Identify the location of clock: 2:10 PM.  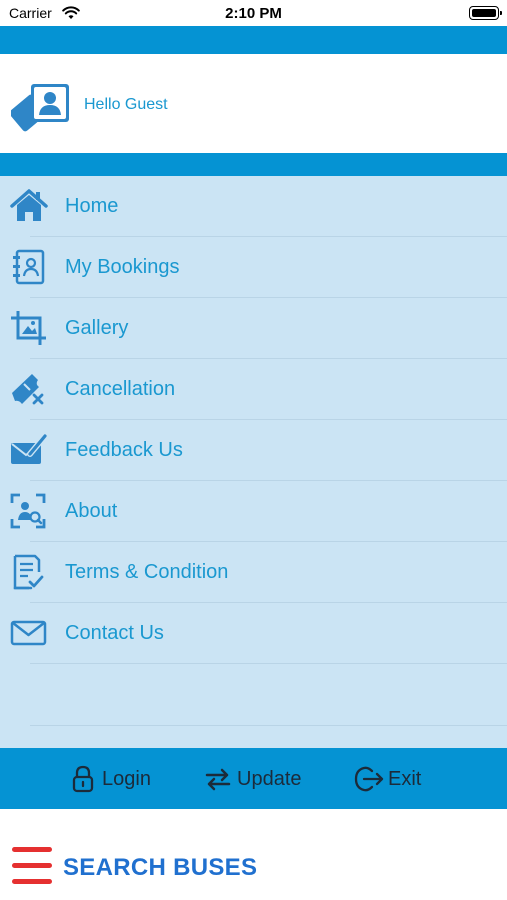
(253, 13).